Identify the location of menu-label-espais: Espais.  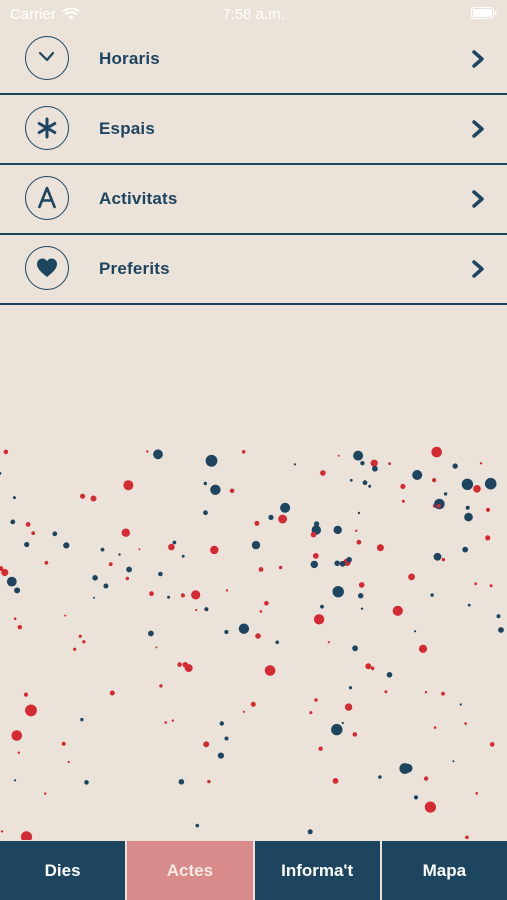
(127, 128).